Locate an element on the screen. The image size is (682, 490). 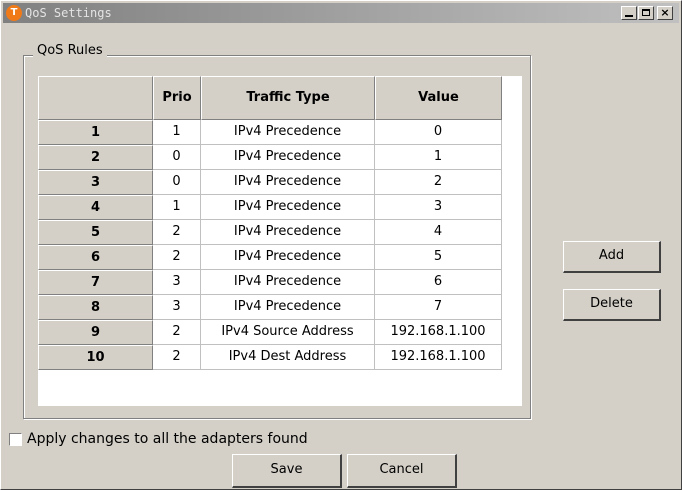
column-header-row-number is located at coordinates (95, 98).